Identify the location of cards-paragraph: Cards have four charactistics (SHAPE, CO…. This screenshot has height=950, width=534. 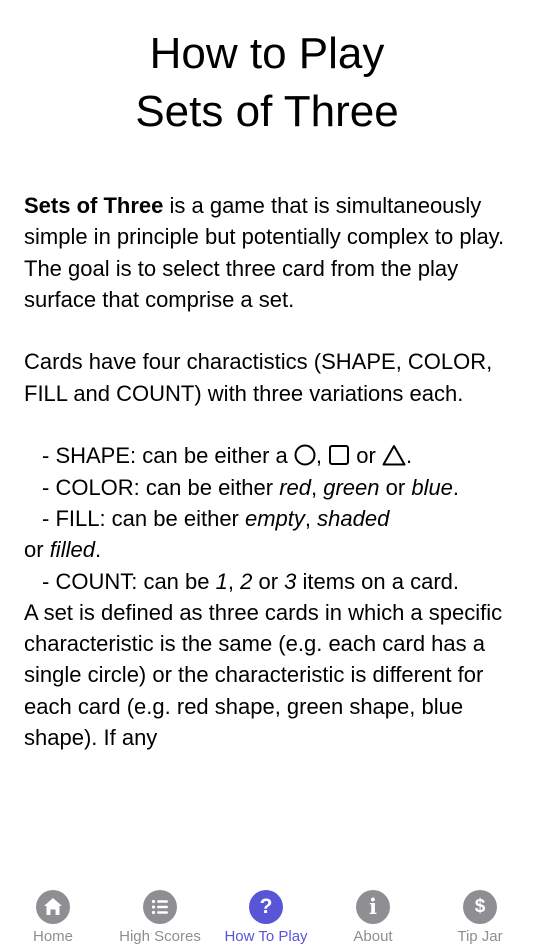
(258, 377).